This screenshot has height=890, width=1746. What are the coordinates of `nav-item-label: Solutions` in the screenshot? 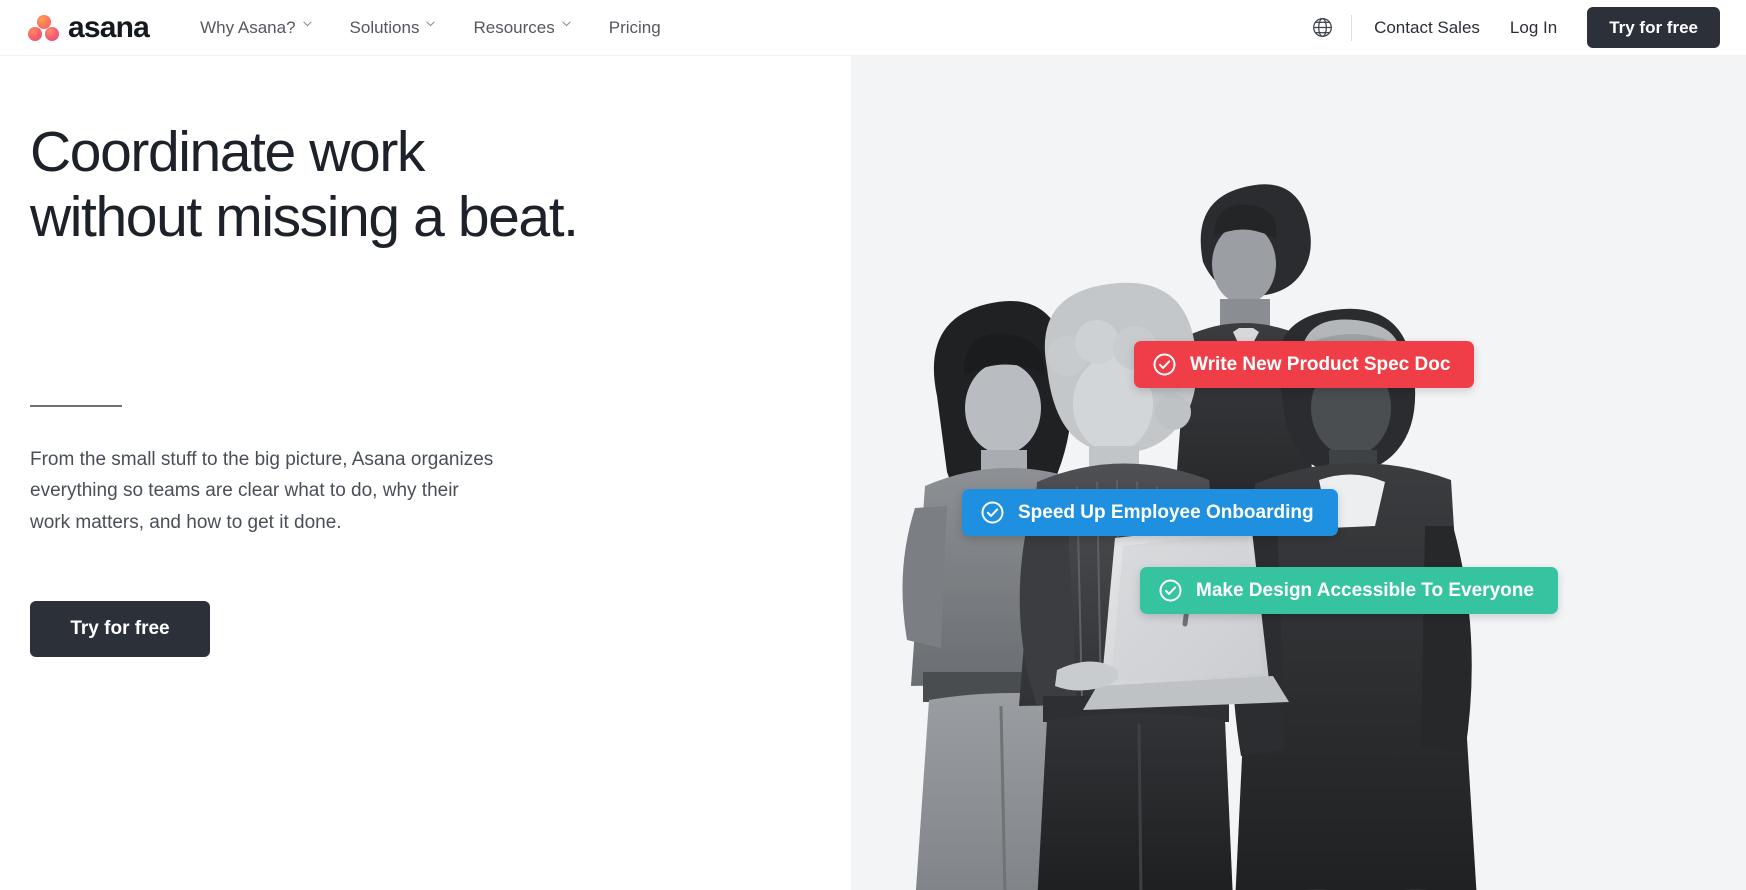 It's located at (384, 27).